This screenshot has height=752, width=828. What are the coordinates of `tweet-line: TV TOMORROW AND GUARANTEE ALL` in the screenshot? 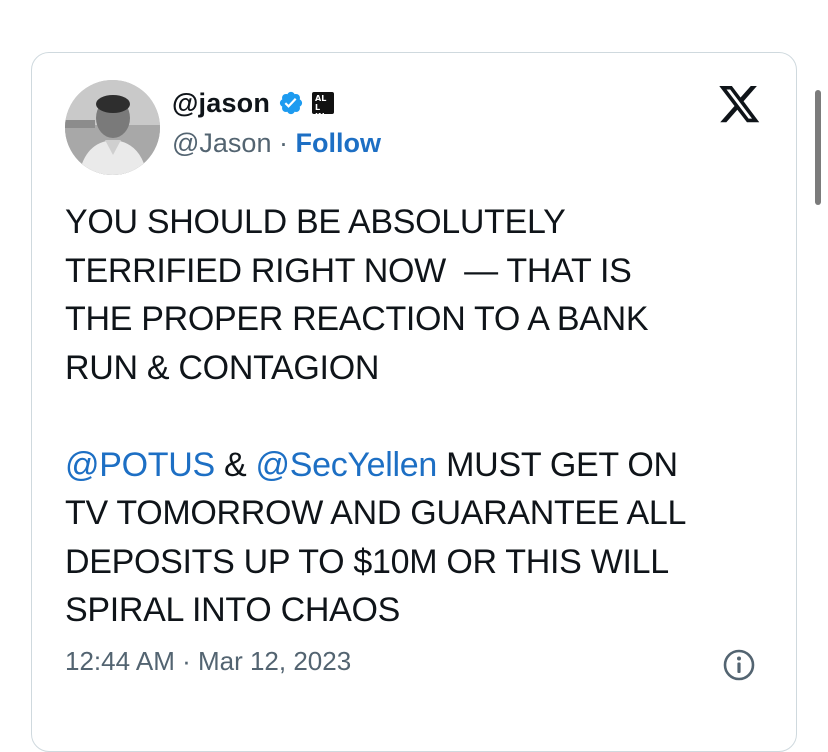 It's located at (376, 513).